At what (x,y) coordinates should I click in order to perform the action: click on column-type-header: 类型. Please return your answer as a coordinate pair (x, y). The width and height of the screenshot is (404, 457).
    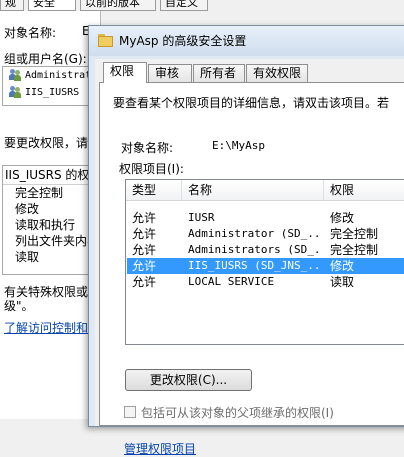
    Looking at the image, I should click on (154, 190).